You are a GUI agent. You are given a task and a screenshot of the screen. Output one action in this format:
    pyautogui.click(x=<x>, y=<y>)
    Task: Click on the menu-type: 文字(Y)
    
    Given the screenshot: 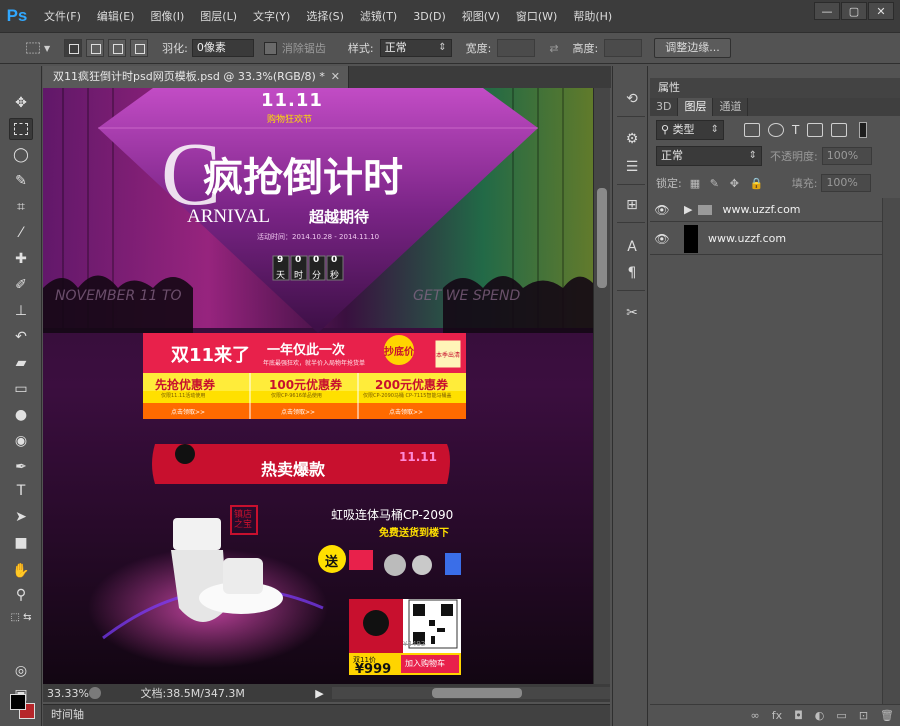 What is the action you would take?
    pyautogui.click(x=271, y=16)
    